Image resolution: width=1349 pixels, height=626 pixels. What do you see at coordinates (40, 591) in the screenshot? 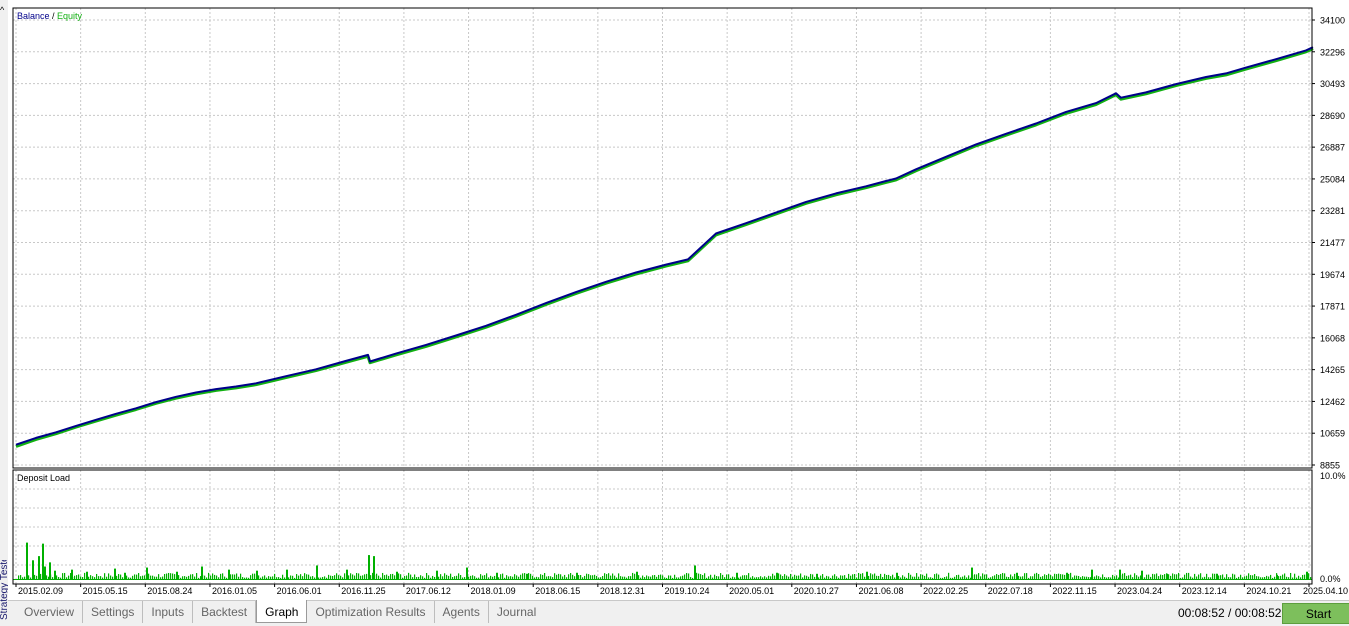
I see `x-tick-label: 2015.02.09` at bounding box center [40, 591].